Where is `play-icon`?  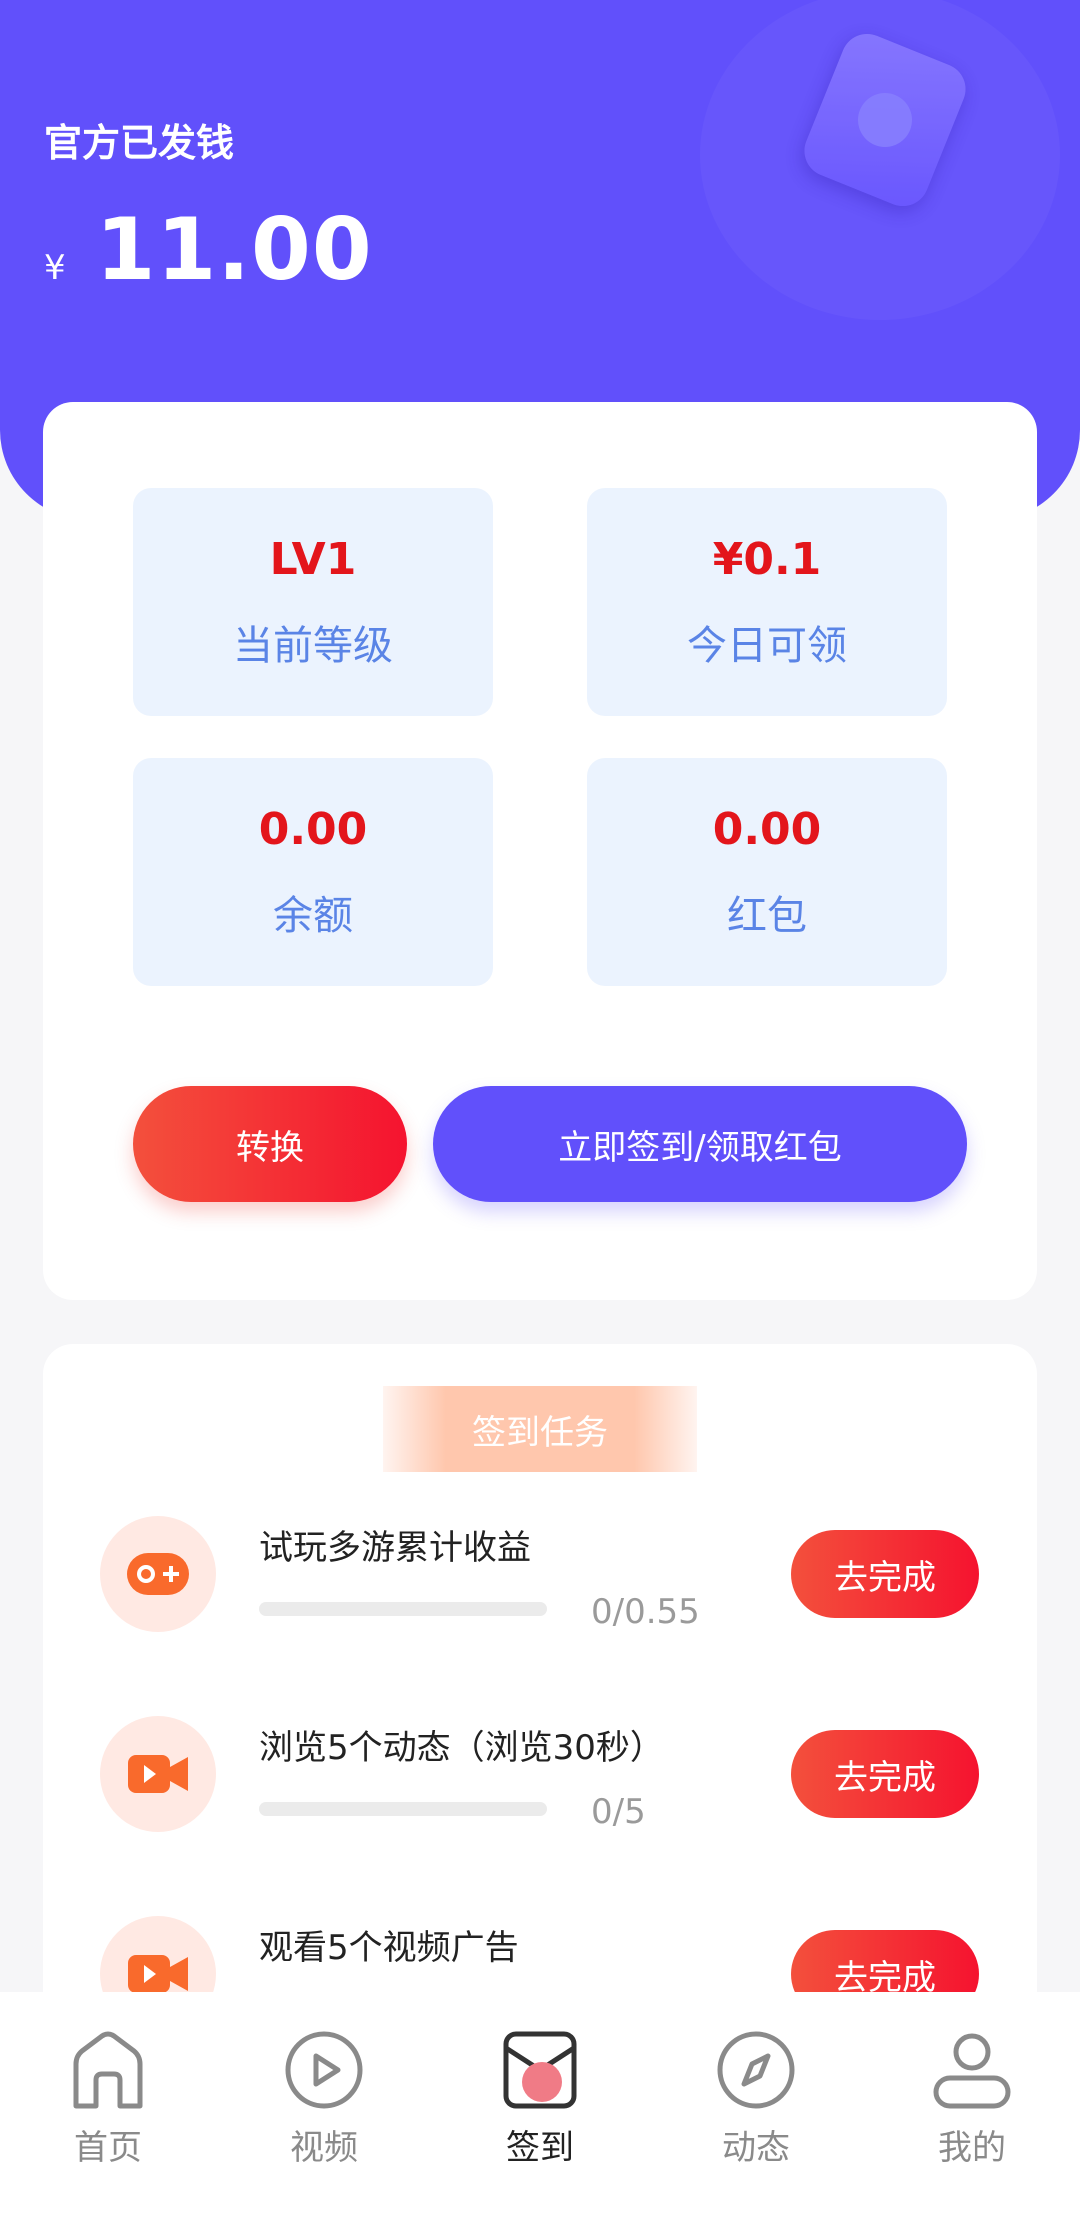 play-icon is located at coordinates (324, 2070).